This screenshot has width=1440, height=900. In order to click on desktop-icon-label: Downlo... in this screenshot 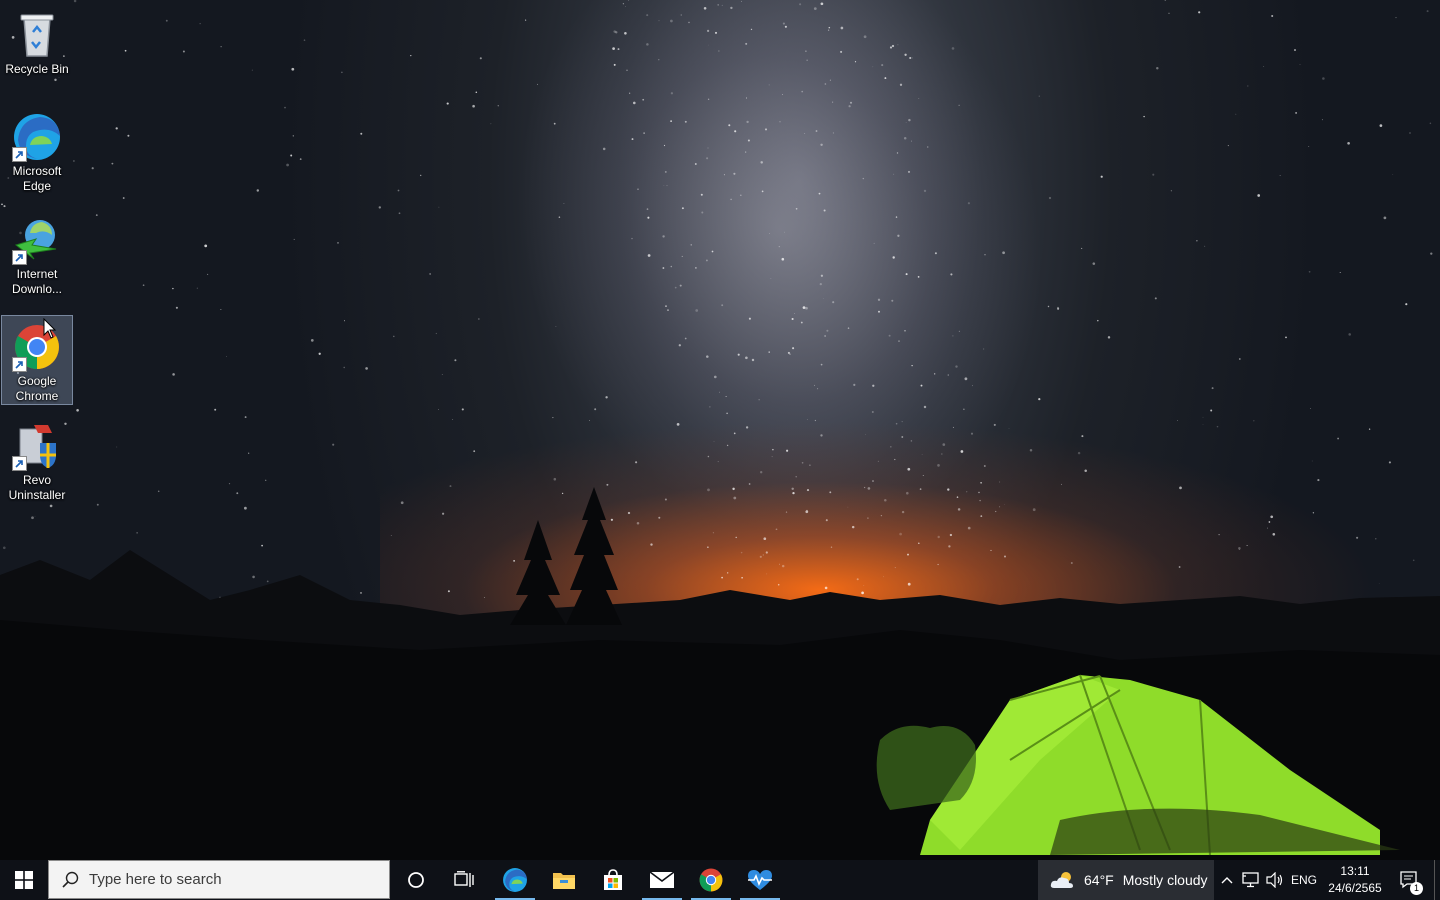, I will do `click(37, 289)`.